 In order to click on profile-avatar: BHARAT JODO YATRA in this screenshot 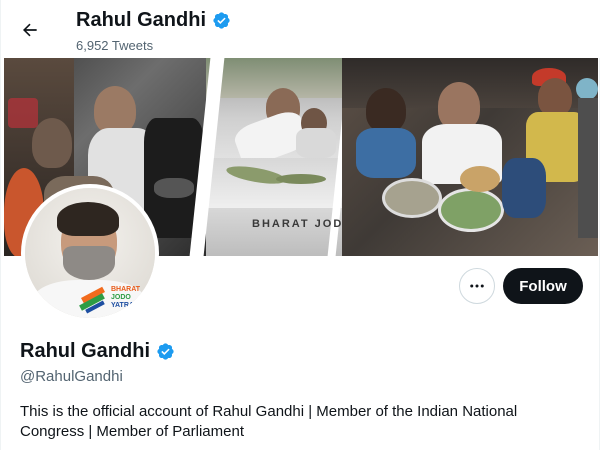, I will do `click(90, 253)`.